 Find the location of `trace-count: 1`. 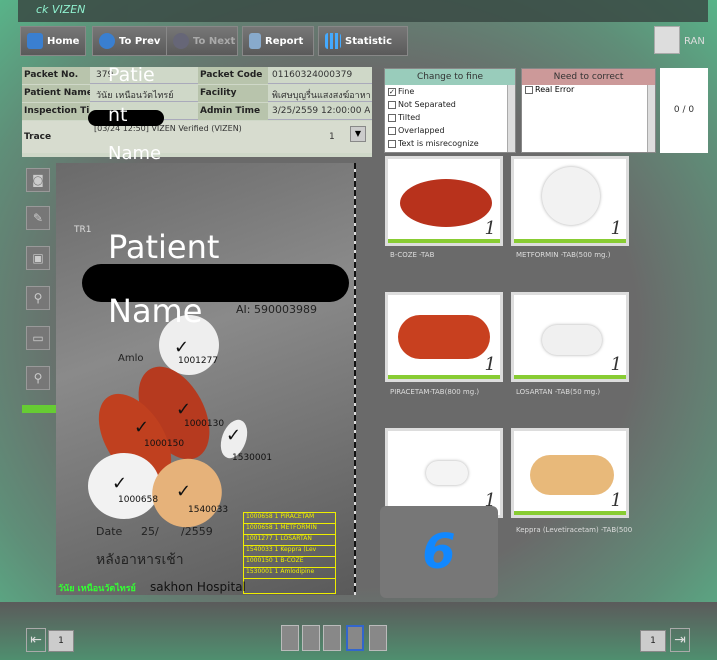

trace-count: 1 is located at coordinates (332, 137).